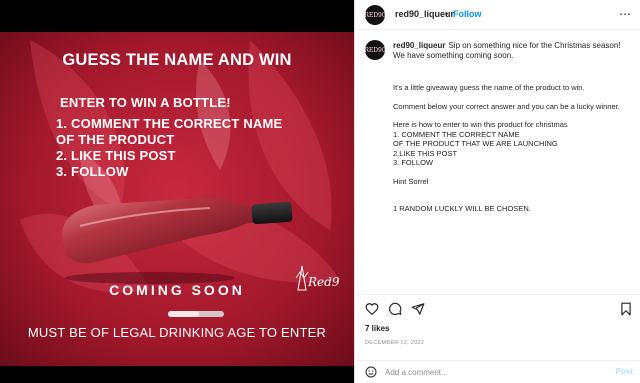 The height and width of the screenshot is (383, 640). What do you see at coordinates (375, 50) in the screenshot?
I see `caption-avatar: RED90` at bounding box center [375, 50].